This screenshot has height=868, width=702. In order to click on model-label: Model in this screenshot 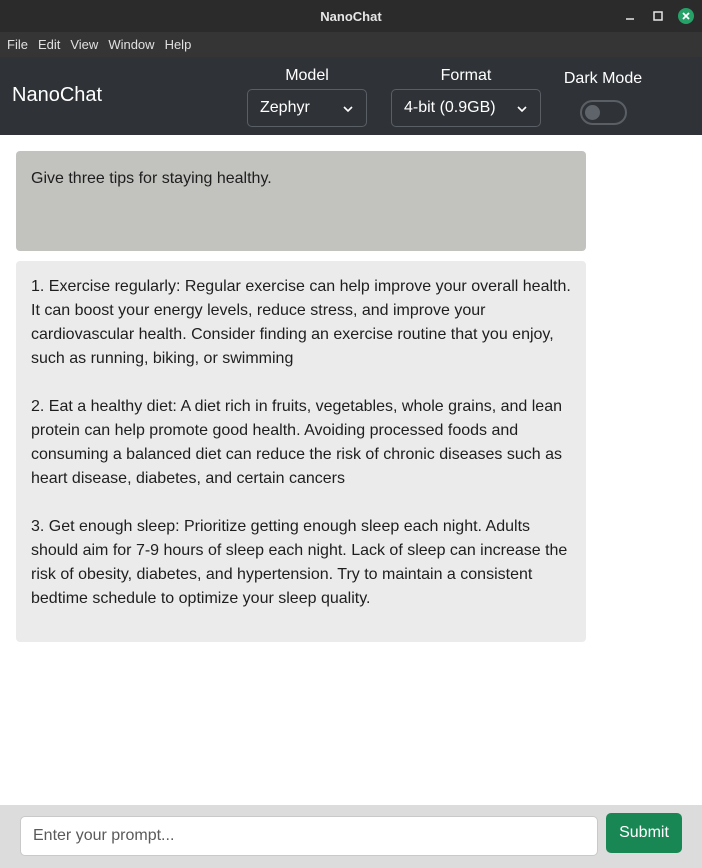, I will do `click(307, 75)`.